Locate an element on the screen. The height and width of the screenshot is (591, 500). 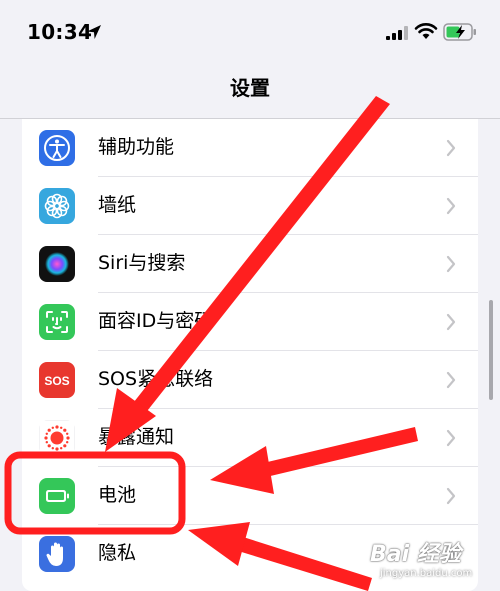
baidu-watermark: Bai 经验 jingyan.baidu.com is located at coordinates (432, 558).